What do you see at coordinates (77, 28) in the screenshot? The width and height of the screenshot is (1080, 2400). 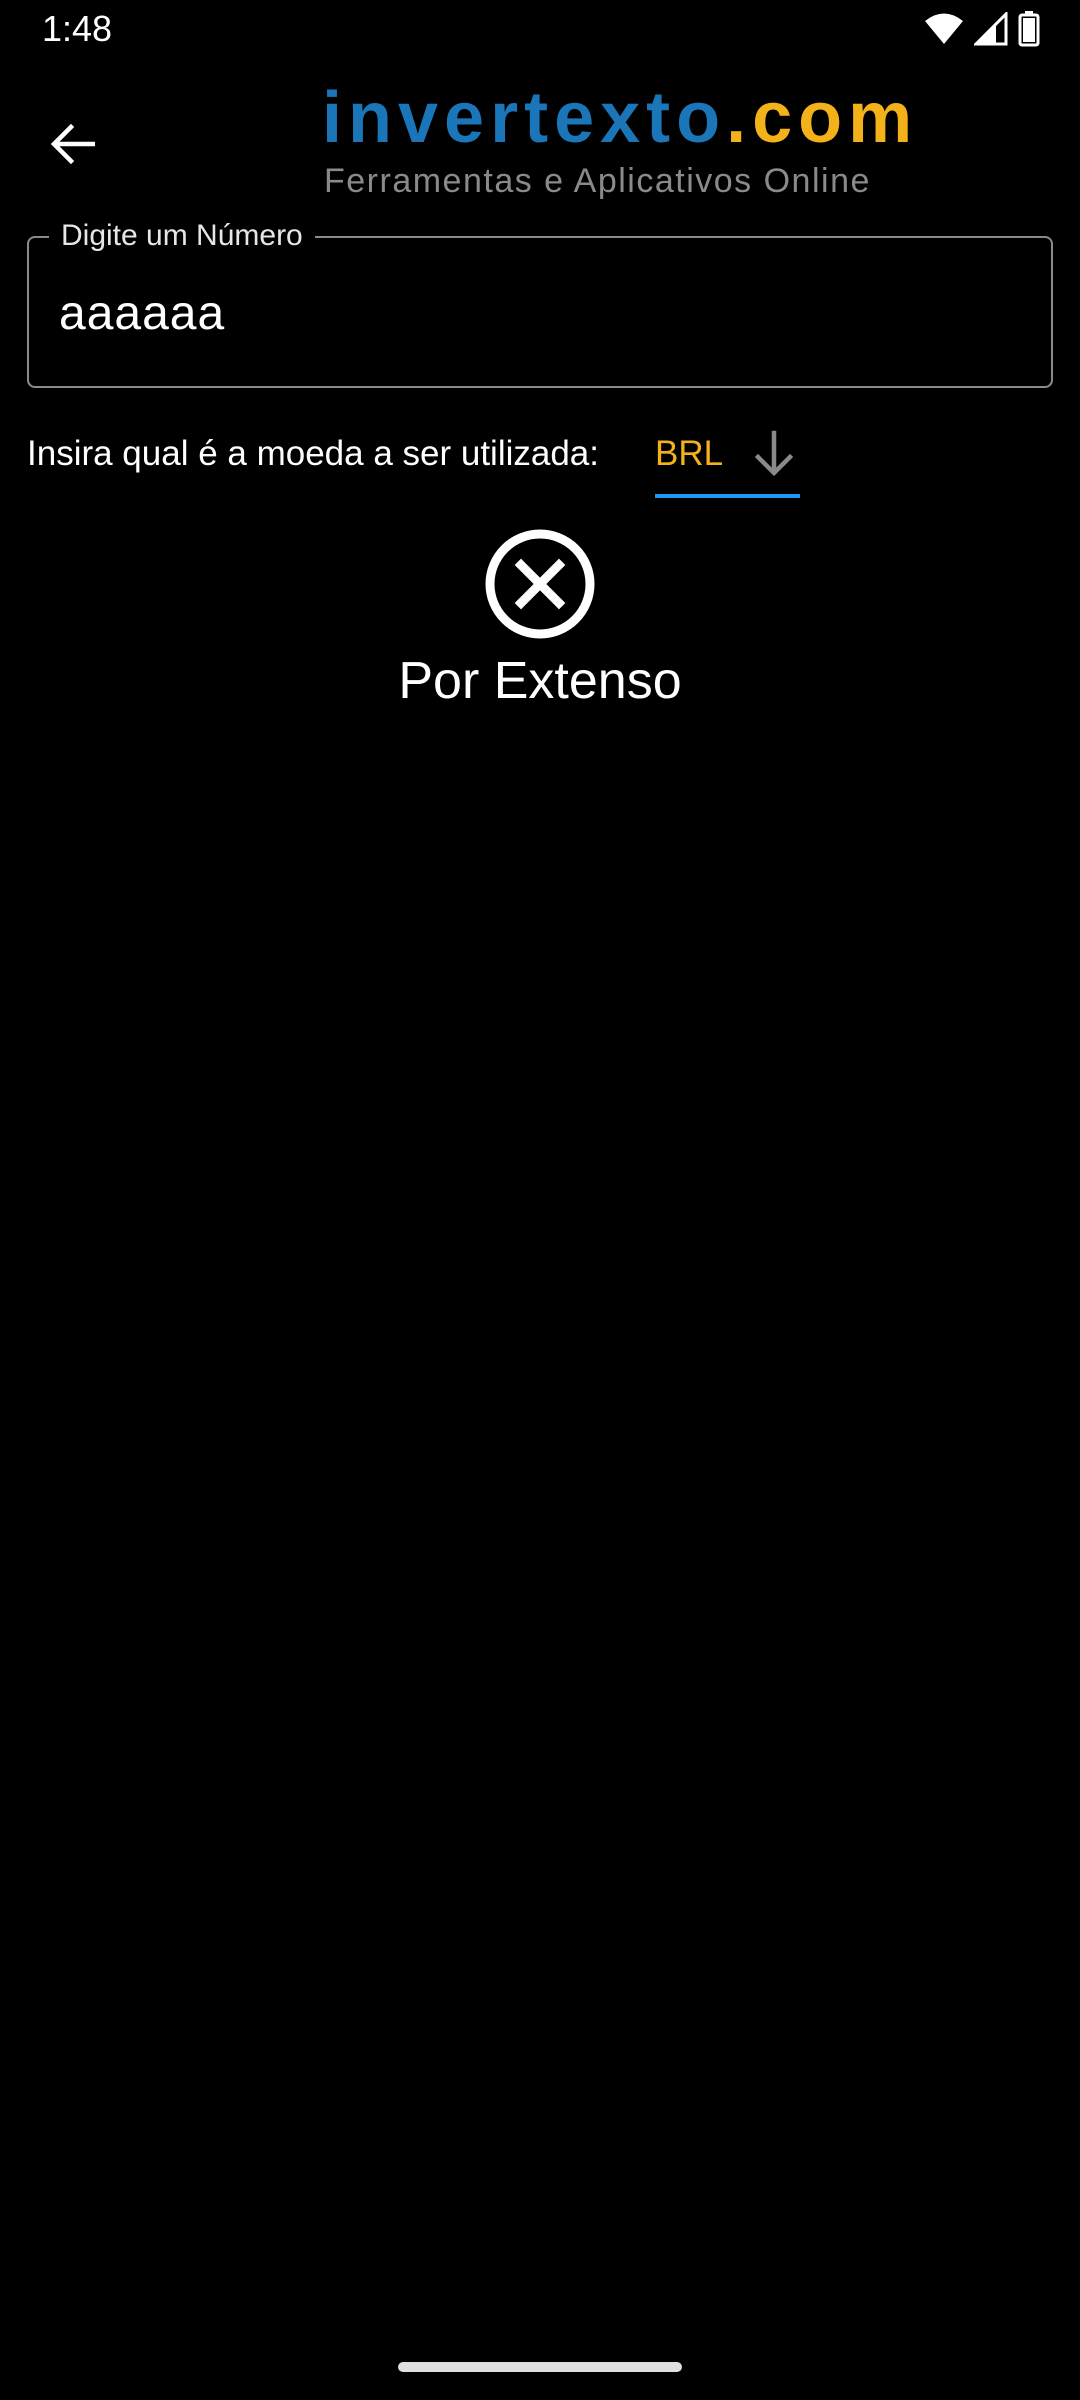 I see `status-time: 1:48` at bounding box center [77, 28].